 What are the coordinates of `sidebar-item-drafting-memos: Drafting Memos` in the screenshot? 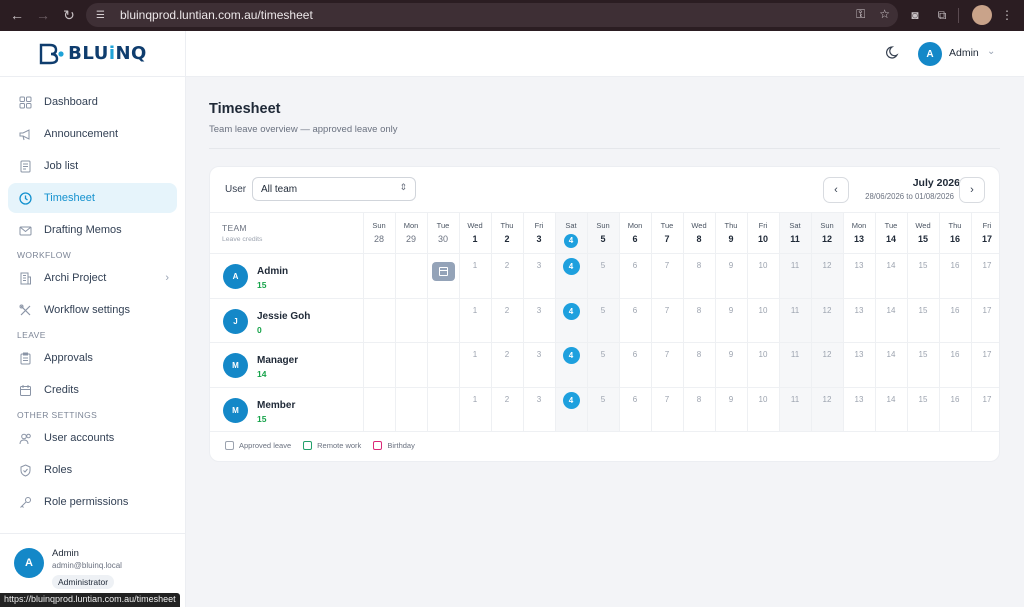 It's located at (92, 230).